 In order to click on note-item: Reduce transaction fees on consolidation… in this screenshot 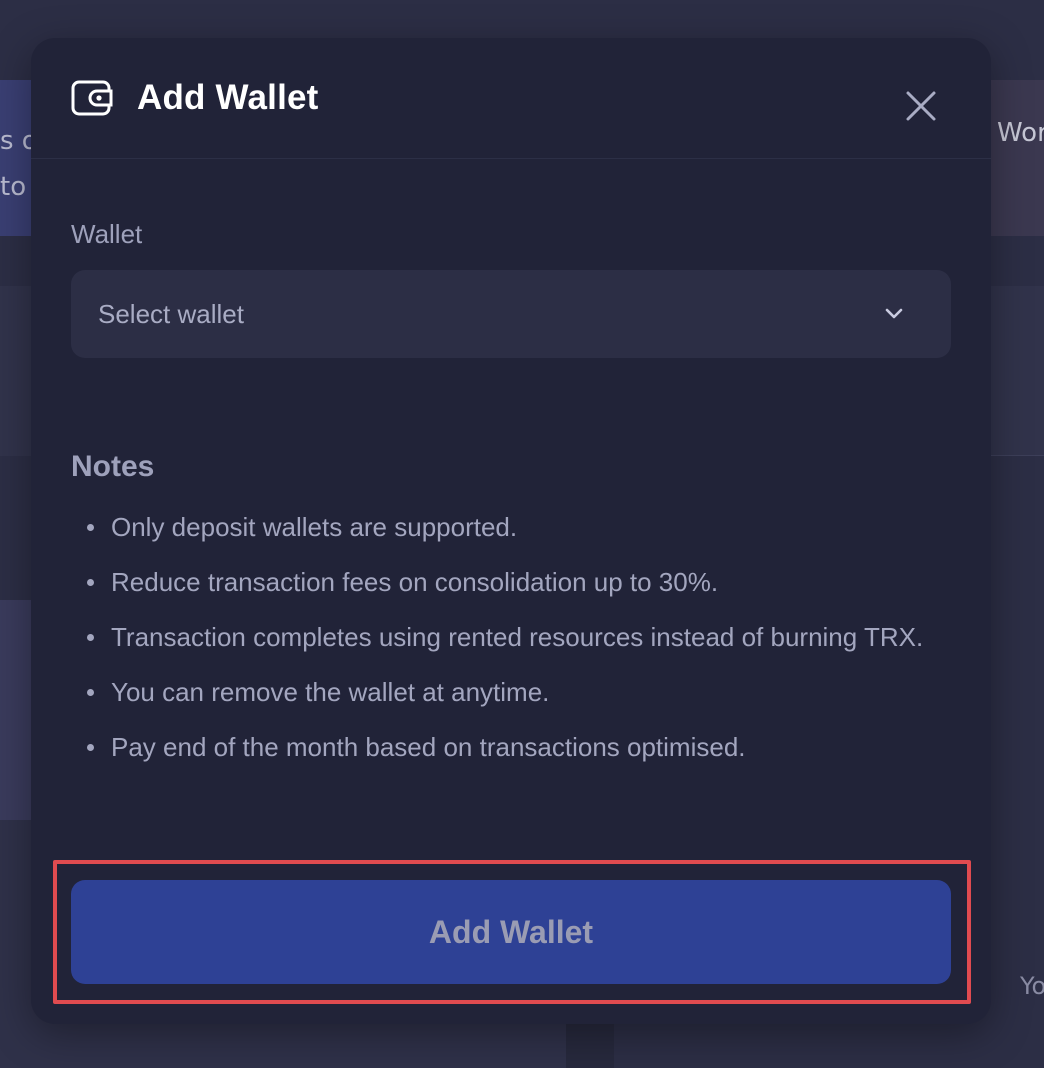, I will do `click(511, 582)`.